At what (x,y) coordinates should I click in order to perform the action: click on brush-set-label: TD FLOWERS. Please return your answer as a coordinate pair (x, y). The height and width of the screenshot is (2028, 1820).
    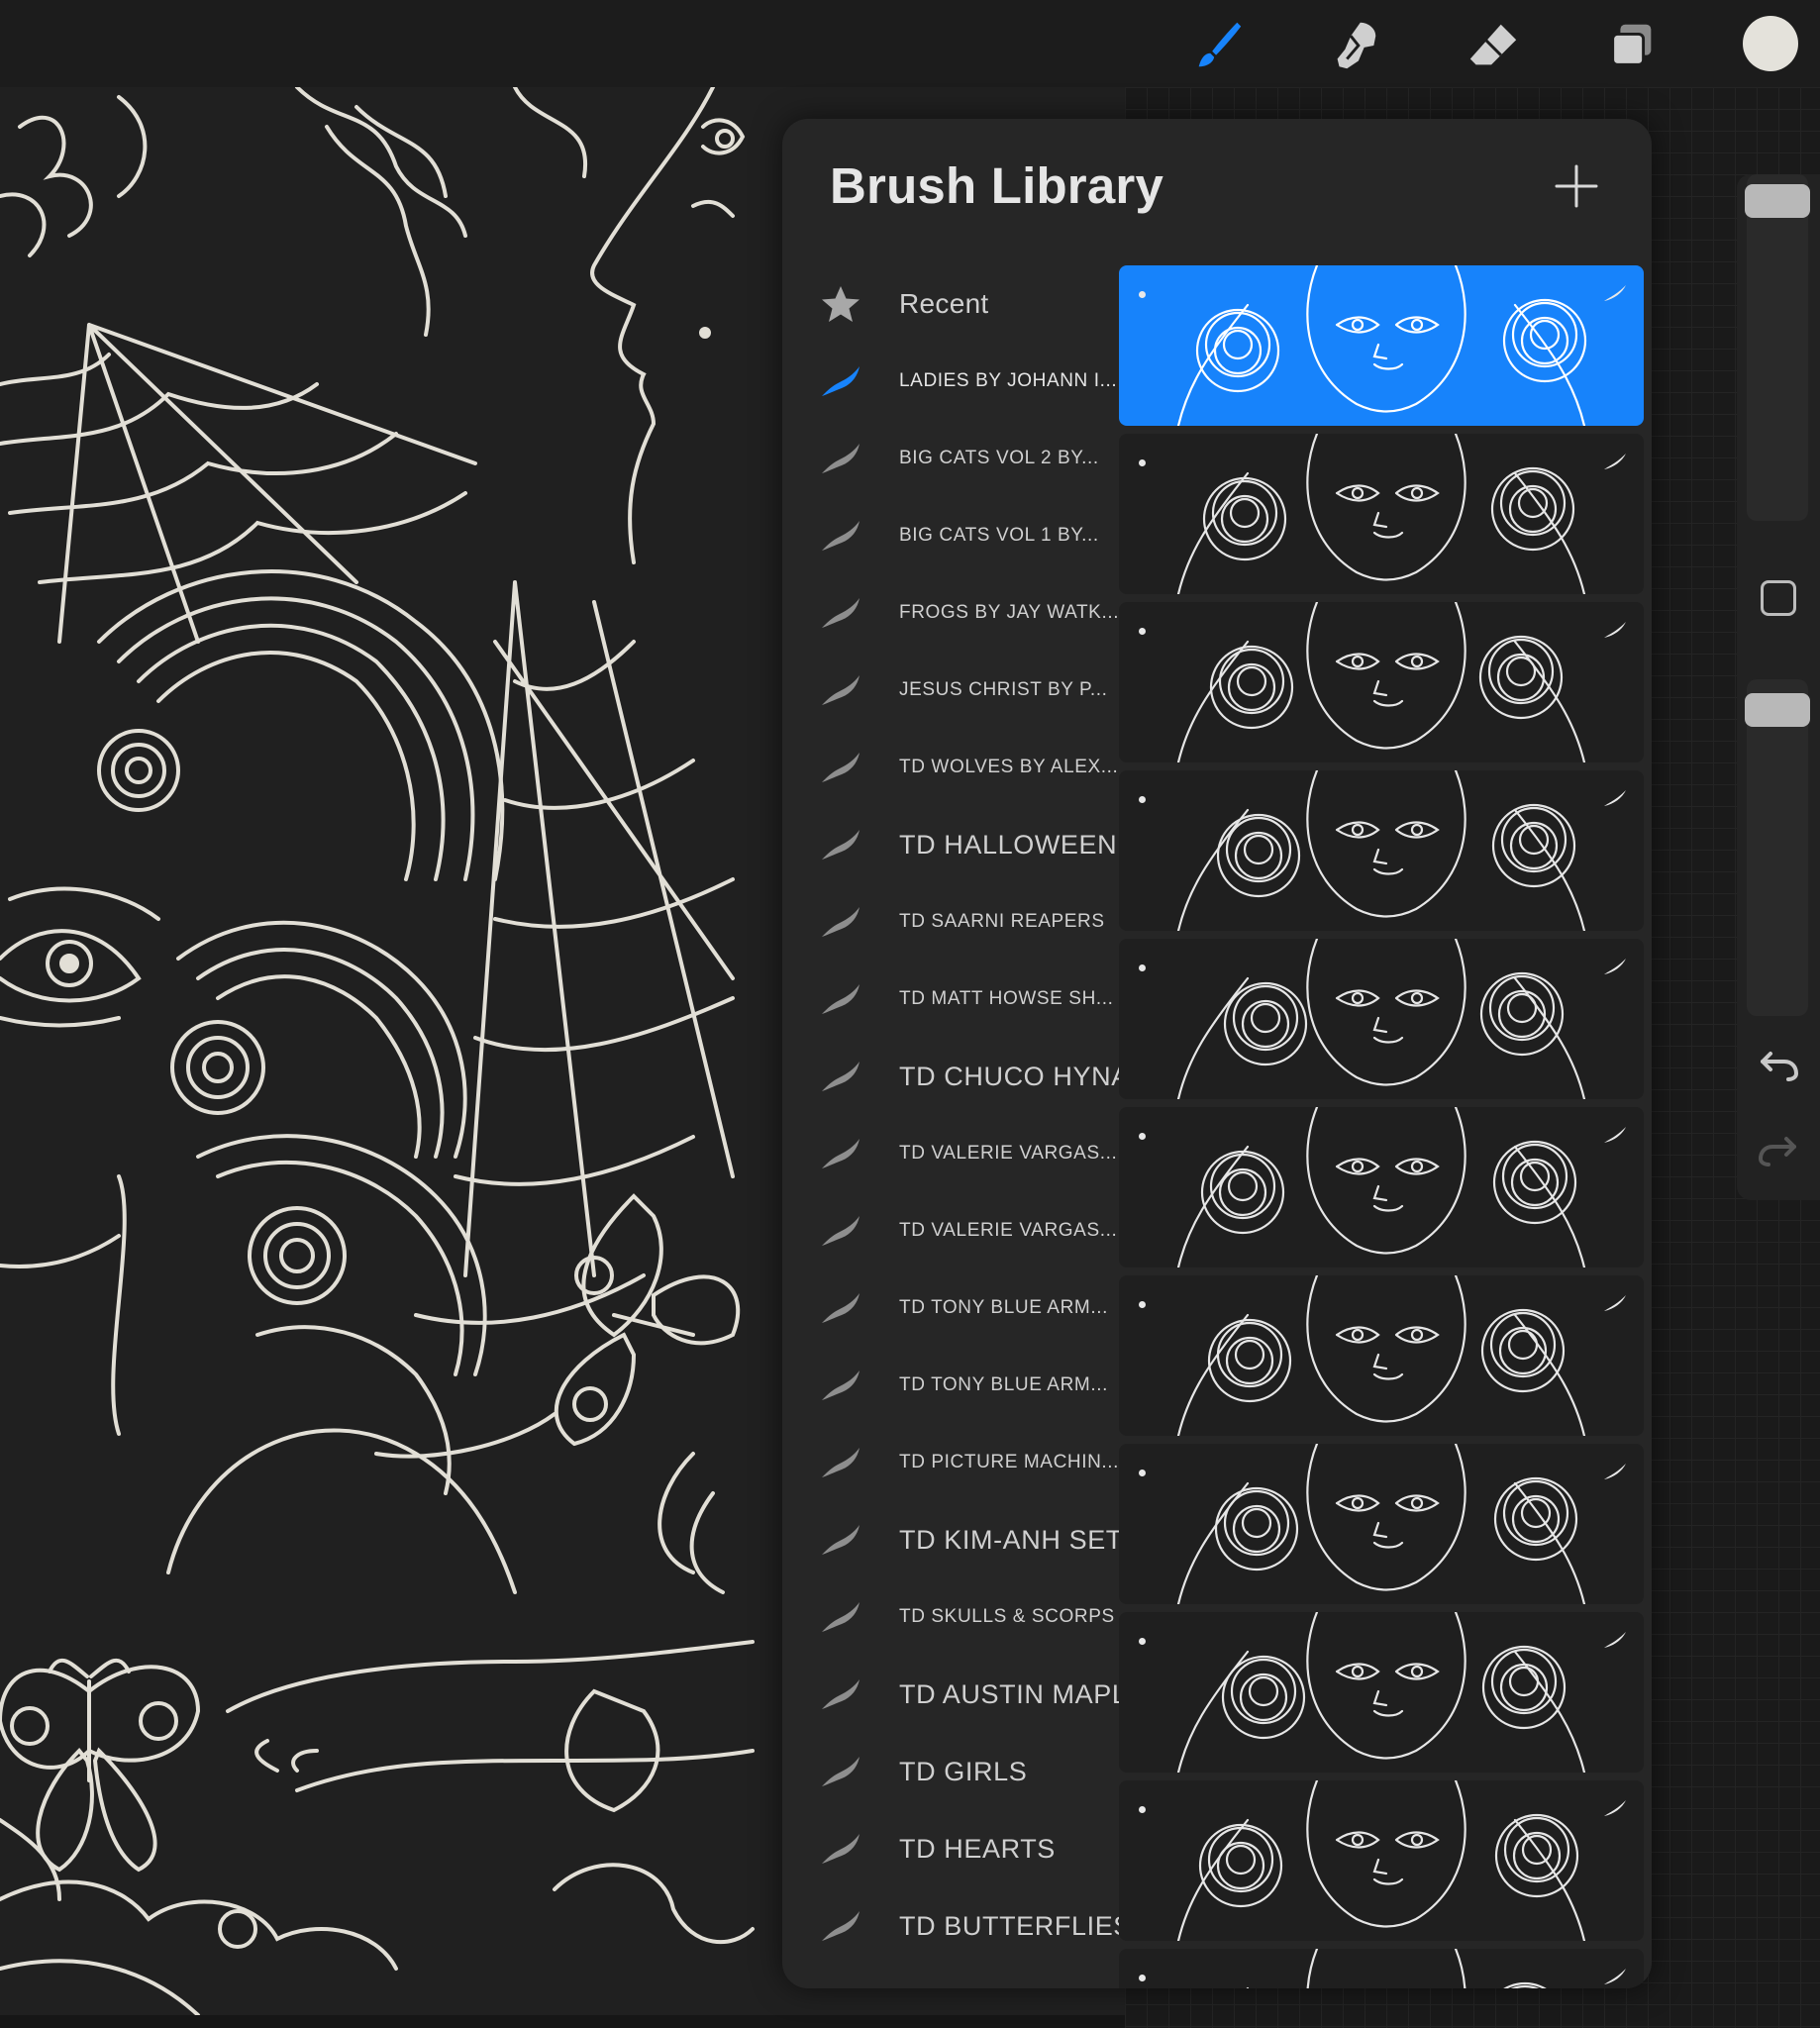
    Looking at the image, I should click on (1009, 1977).